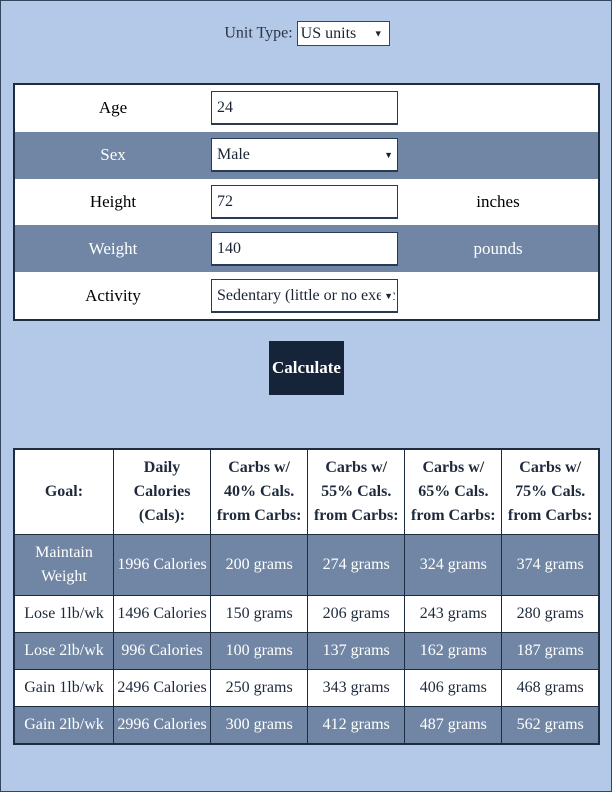 This screenshot has width=612, height=792. Describe the element at coordinates (453, 688) in the screenshot. I see `value-cell: 406 grams` at that location.